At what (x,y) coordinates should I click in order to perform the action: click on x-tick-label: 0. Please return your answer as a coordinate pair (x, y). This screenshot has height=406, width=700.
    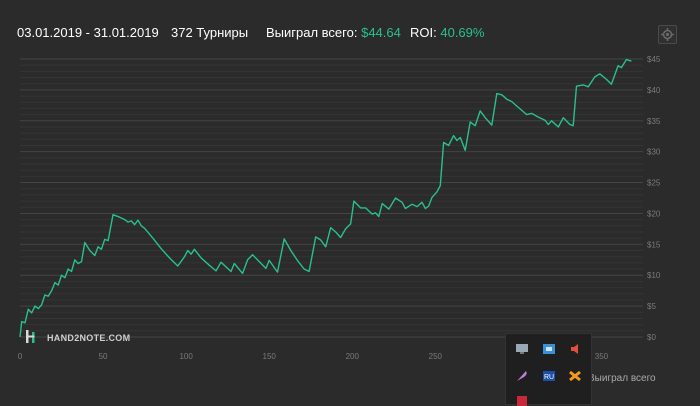
    Looking at the image, I should click on (20, 356).